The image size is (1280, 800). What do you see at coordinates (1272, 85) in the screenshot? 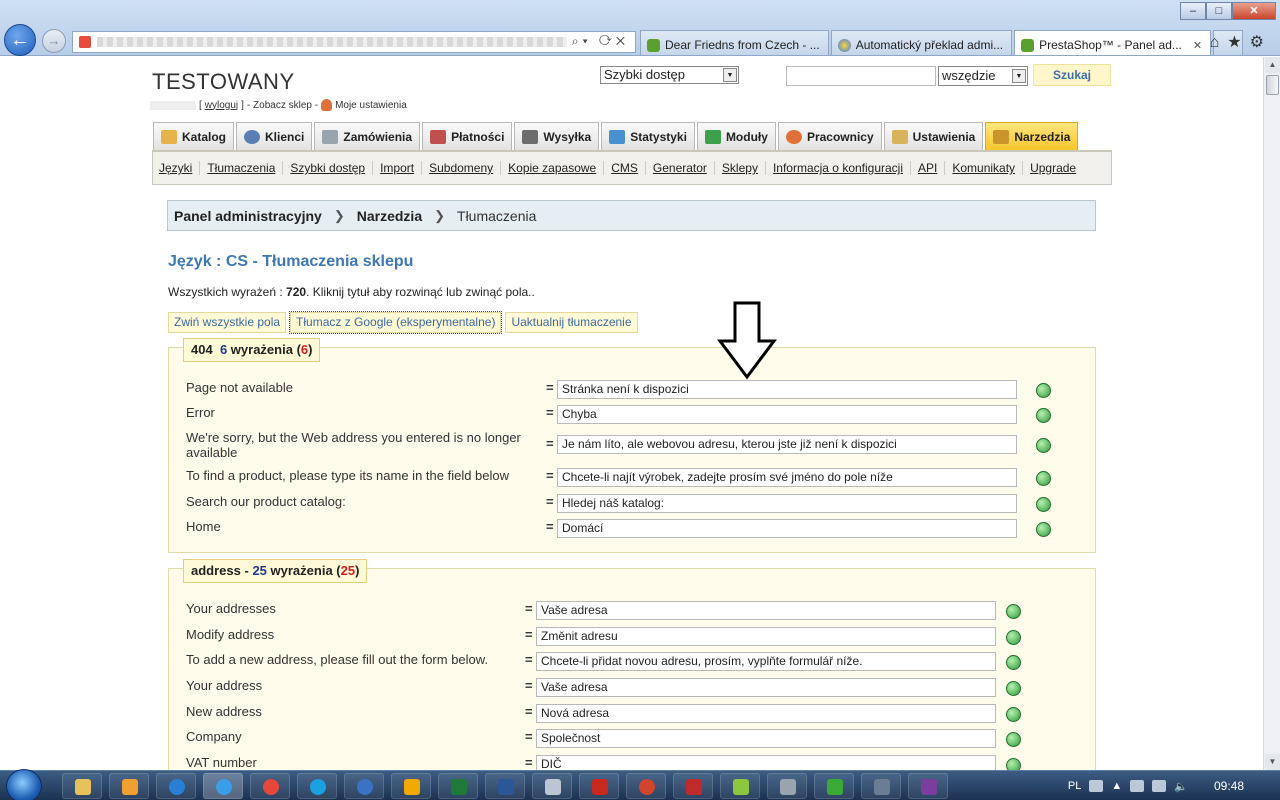
I see `scroll-thumb` at bounding box center [1272, 85].